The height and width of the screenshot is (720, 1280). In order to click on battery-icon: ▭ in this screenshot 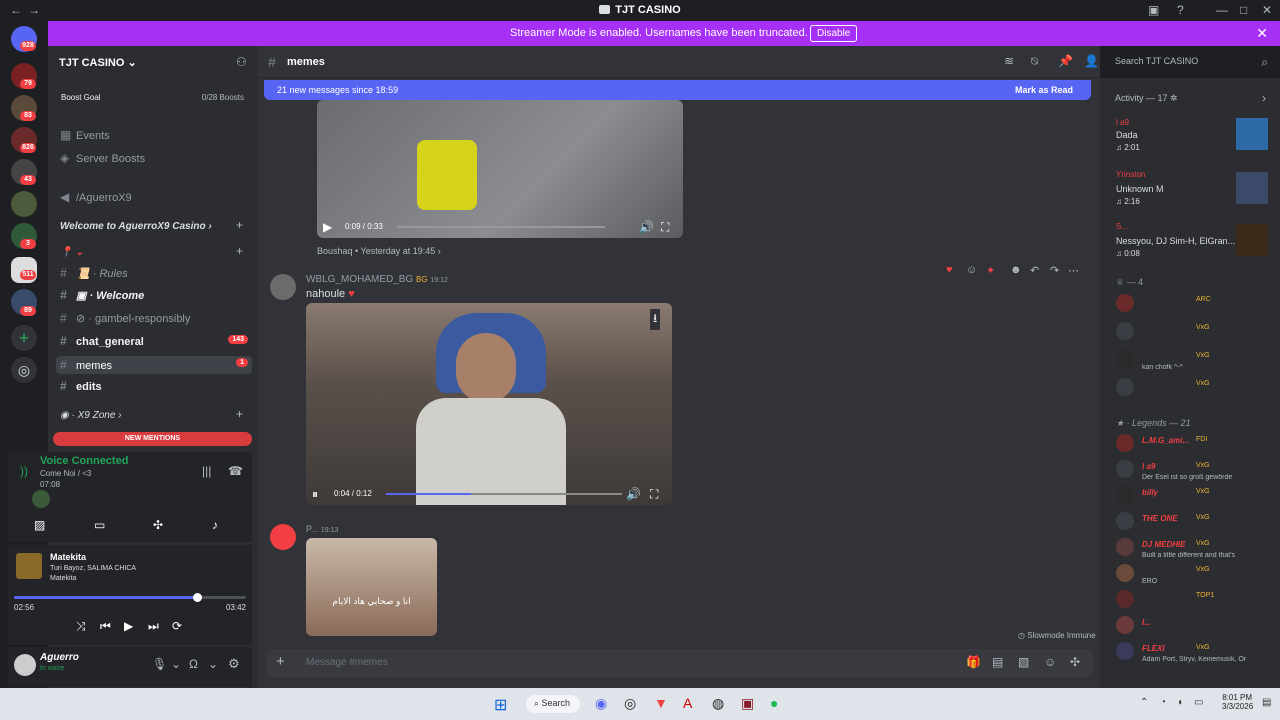, I will do `click(1198, 702)`.